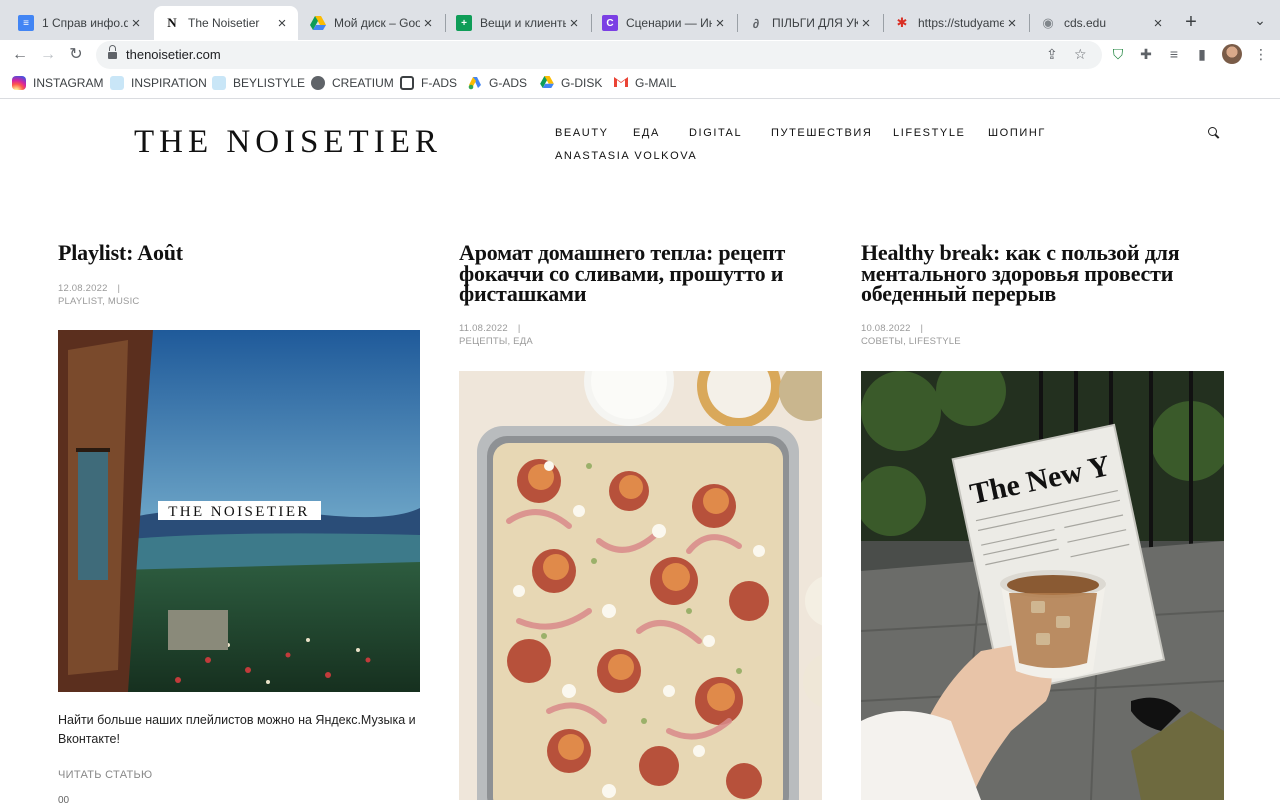 This screenshot has height=806, width=1280. I want to click on bookmark-g-ads: G-ADS, so click(497, 83).